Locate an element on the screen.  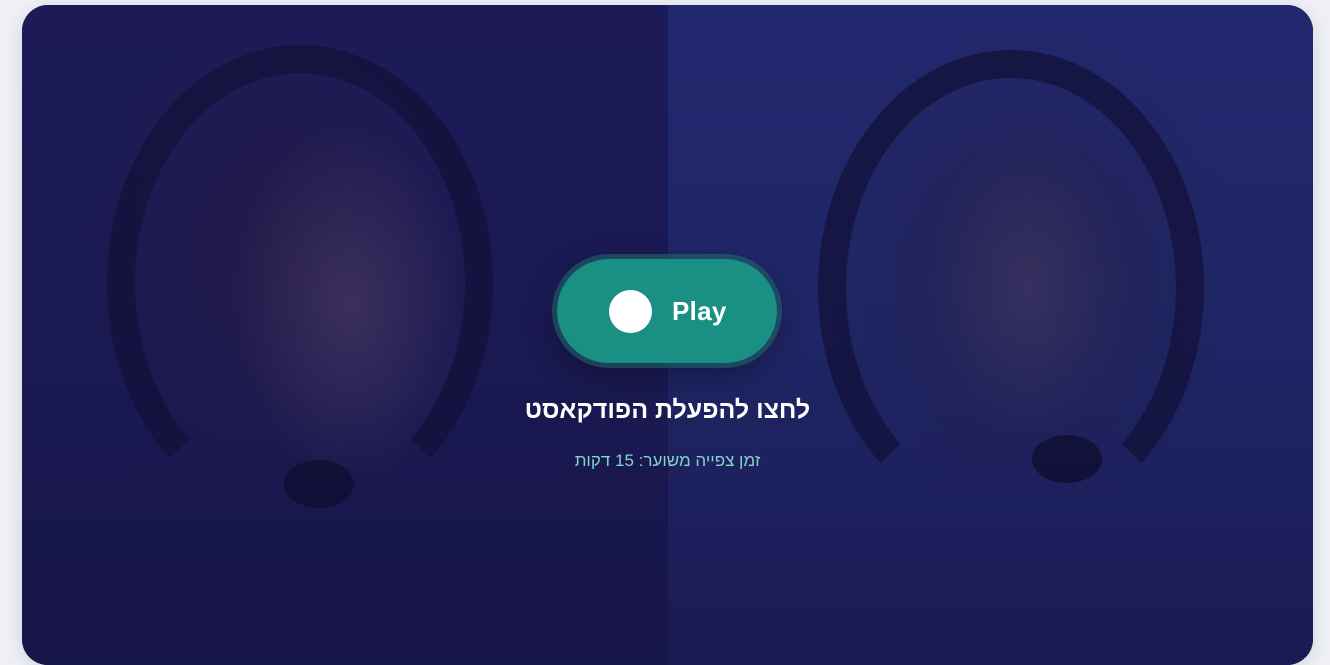
play-icon is located at coordinates (630, 311).